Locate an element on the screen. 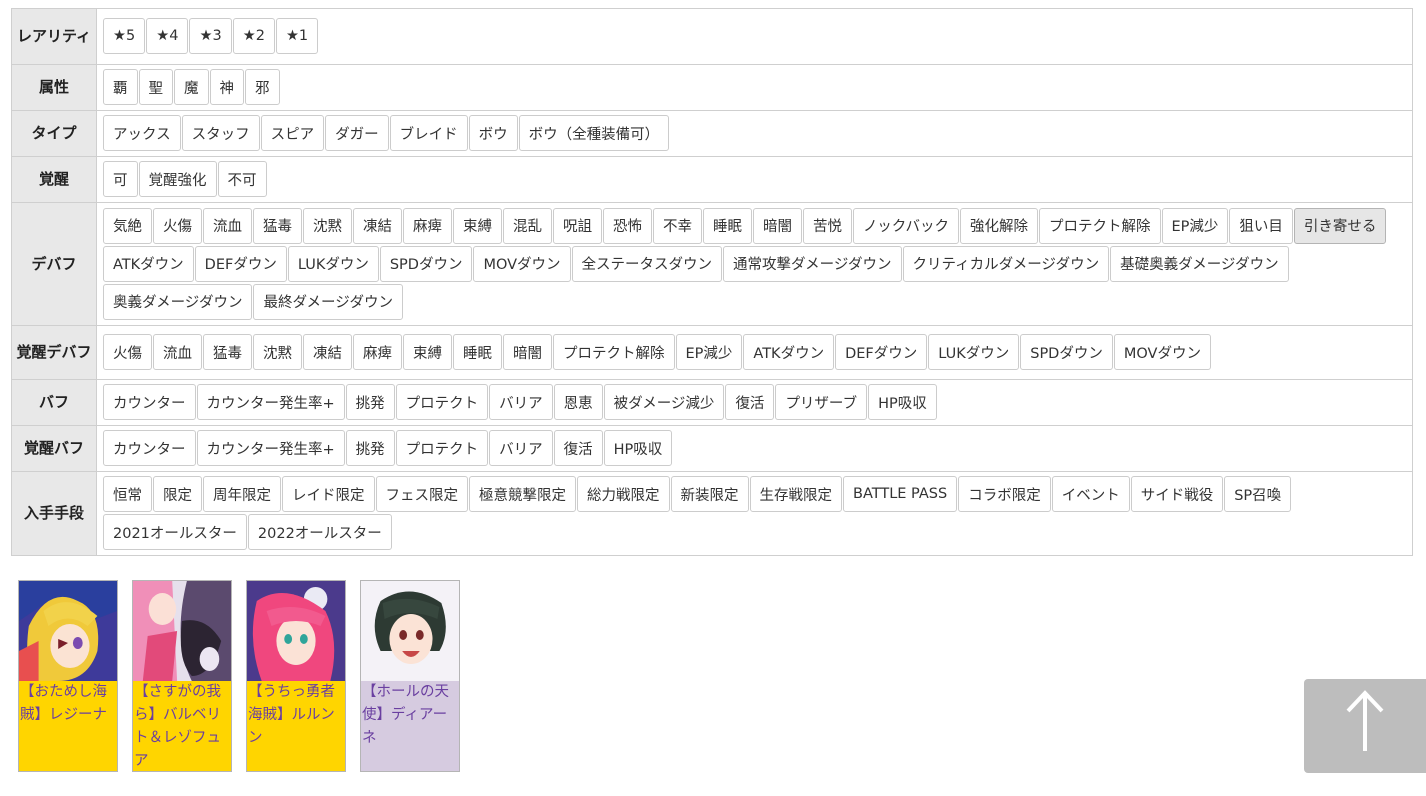 Image resolution: width=1426 pixels, height=796 pixels. filter-button: ノックバック is located at coordinates (906, 225).